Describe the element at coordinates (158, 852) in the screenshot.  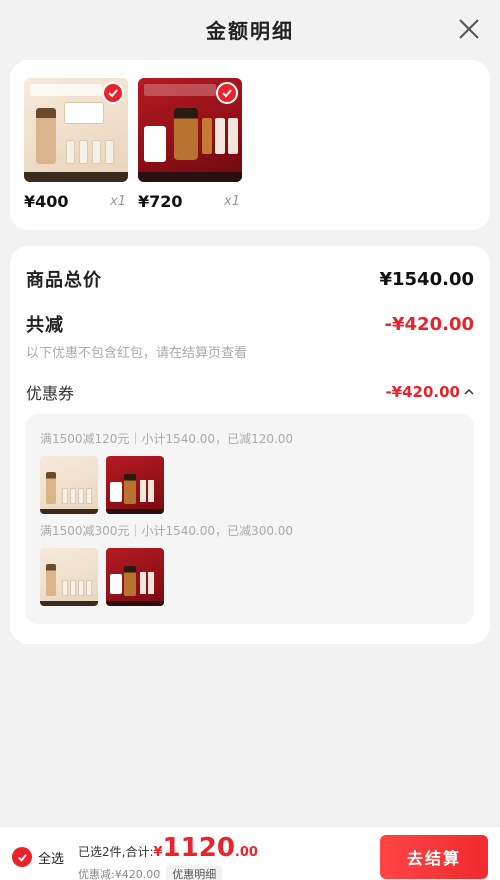
I see `currency-symbol: ¥` at that location.